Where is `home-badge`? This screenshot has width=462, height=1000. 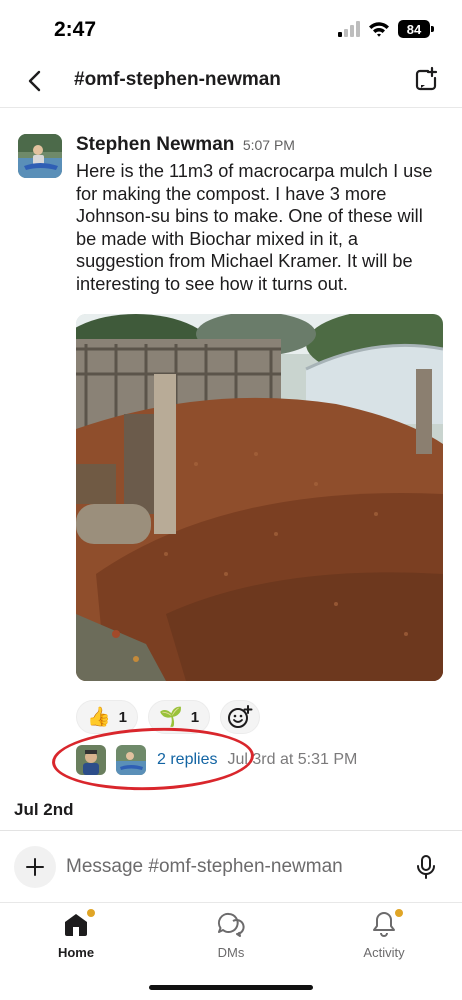
home-badge is located at coordinates (91, 913).